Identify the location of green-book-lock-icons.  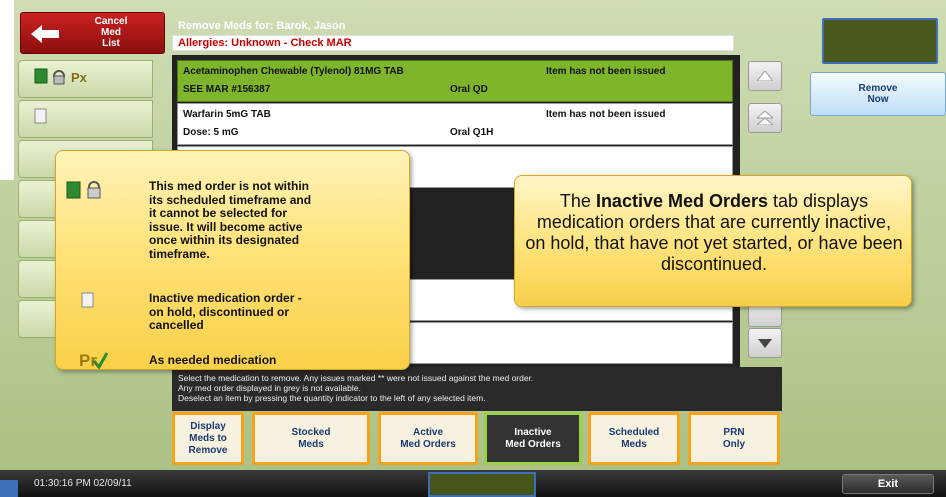
(83, 190).